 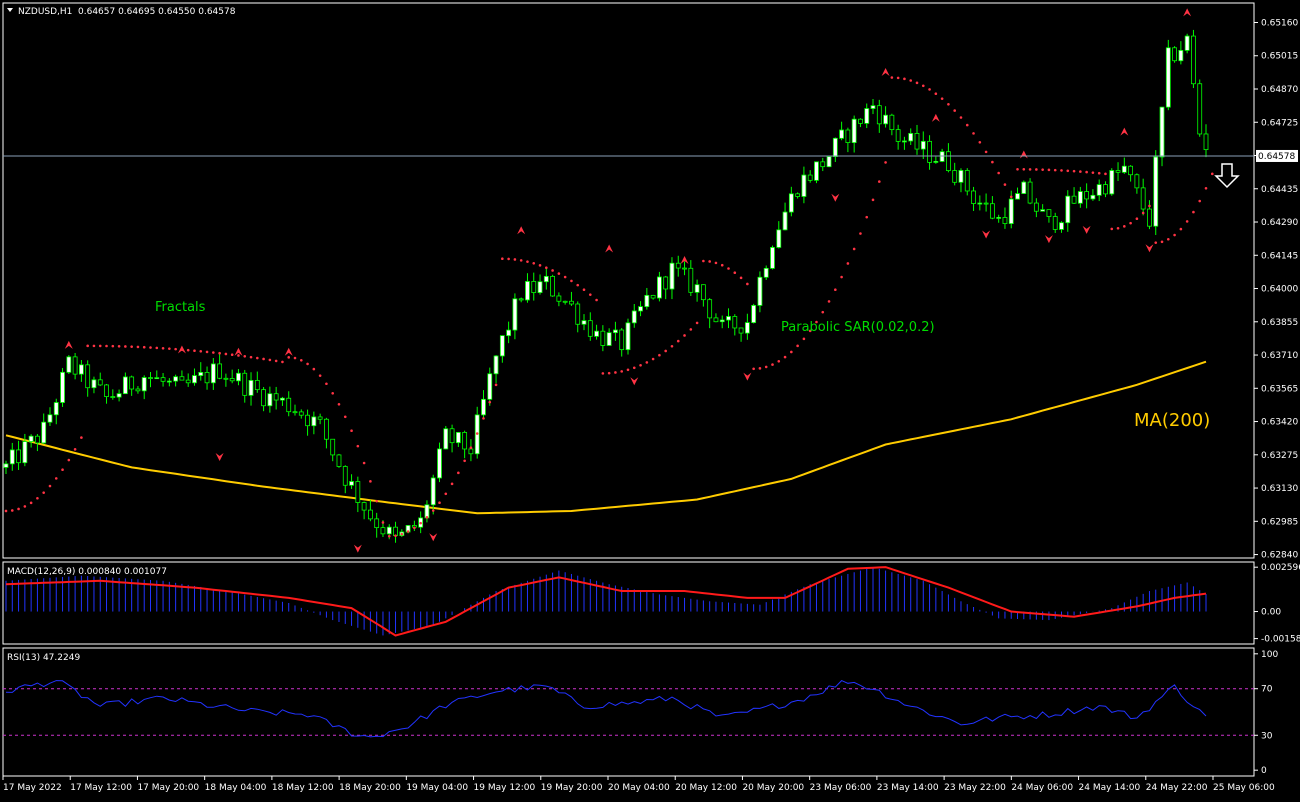 What do you see at coordinates (1280, 640) in the screenshot?
I see `macd-tick-label: -0.001584` at bounding box center [1280, 640].